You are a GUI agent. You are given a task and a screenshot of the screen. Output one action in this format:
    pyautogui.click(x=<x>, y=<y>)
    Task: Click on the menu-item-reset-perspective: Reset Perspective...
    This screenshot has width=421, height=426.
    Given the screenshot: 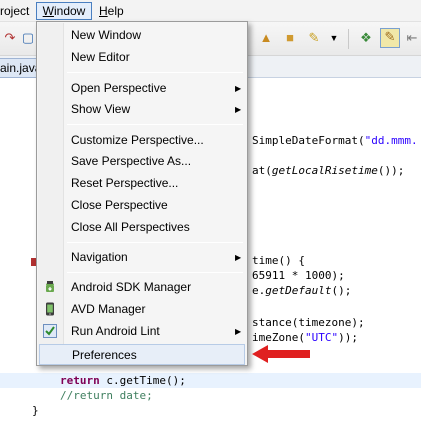 What is the action you would take?
    pyautogui.click(x=142, y=183)
    